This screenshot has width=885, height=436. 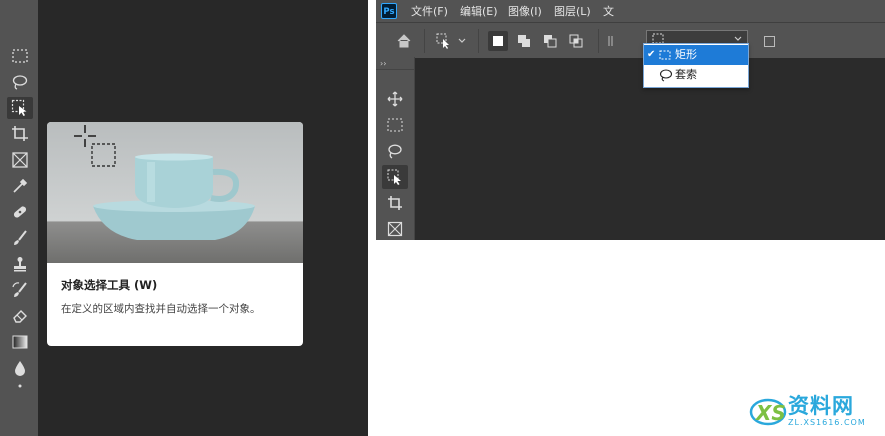 I want to click on cup-illustration, so click(x=164, y=182).